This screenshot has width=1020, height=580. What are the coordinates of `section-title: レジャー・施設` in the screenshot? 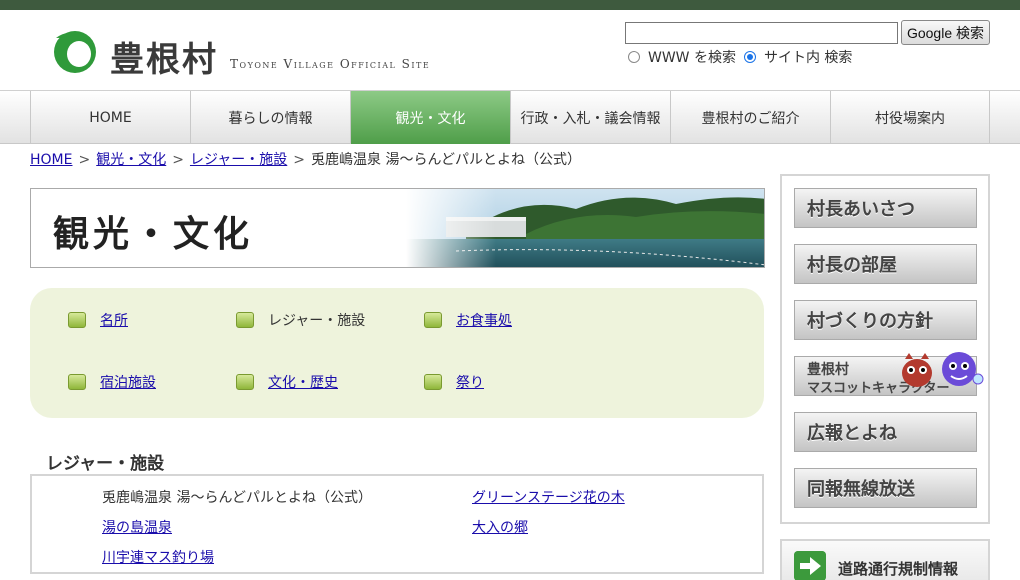 It's located at (105, 464).